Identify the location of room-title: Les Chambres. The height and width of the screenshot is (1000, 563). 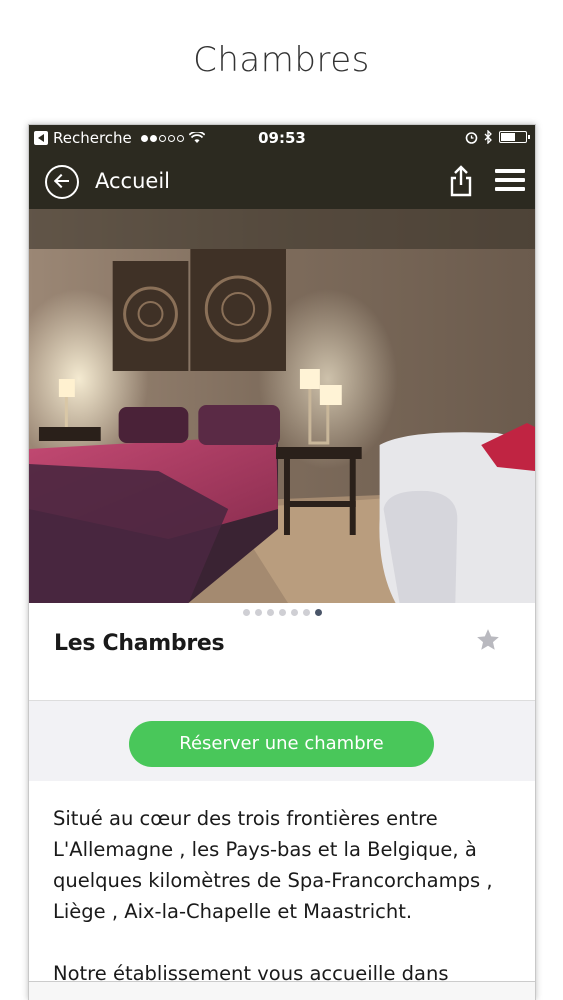
(139, 643).